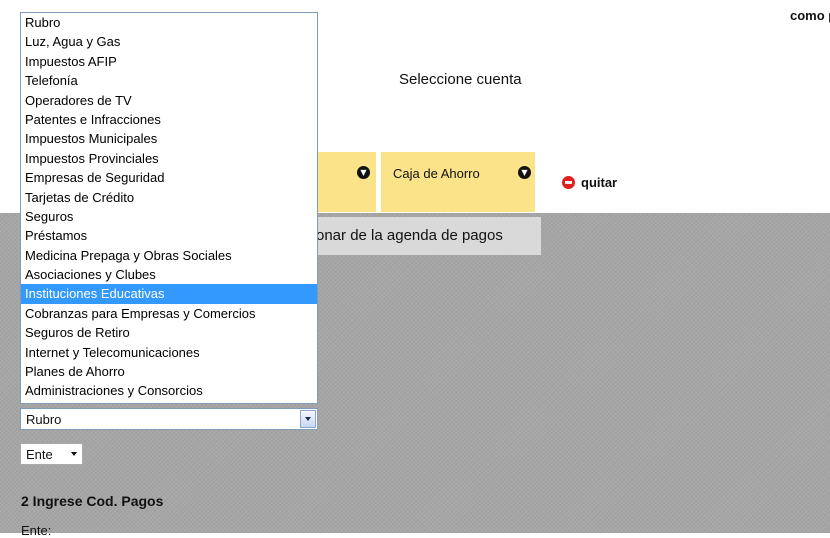 This screenshot has height=538, width=830. Describe the element at coordinates (169, 61) in the screenshot. I see `rubro-option: Impuestos AFIP` at that location.